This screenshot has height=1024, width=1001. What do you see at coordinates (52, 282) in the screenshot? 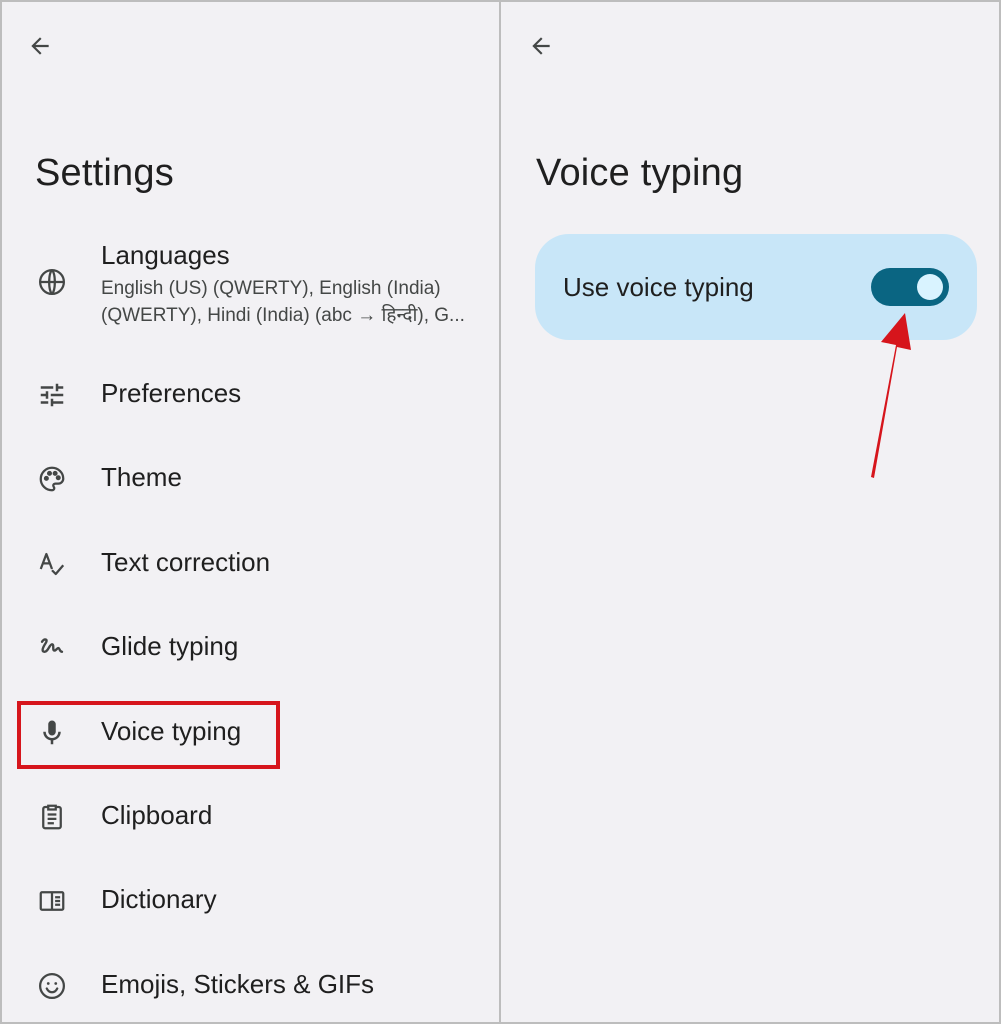
I see `globe-icon` at bounding box center [52, 282].